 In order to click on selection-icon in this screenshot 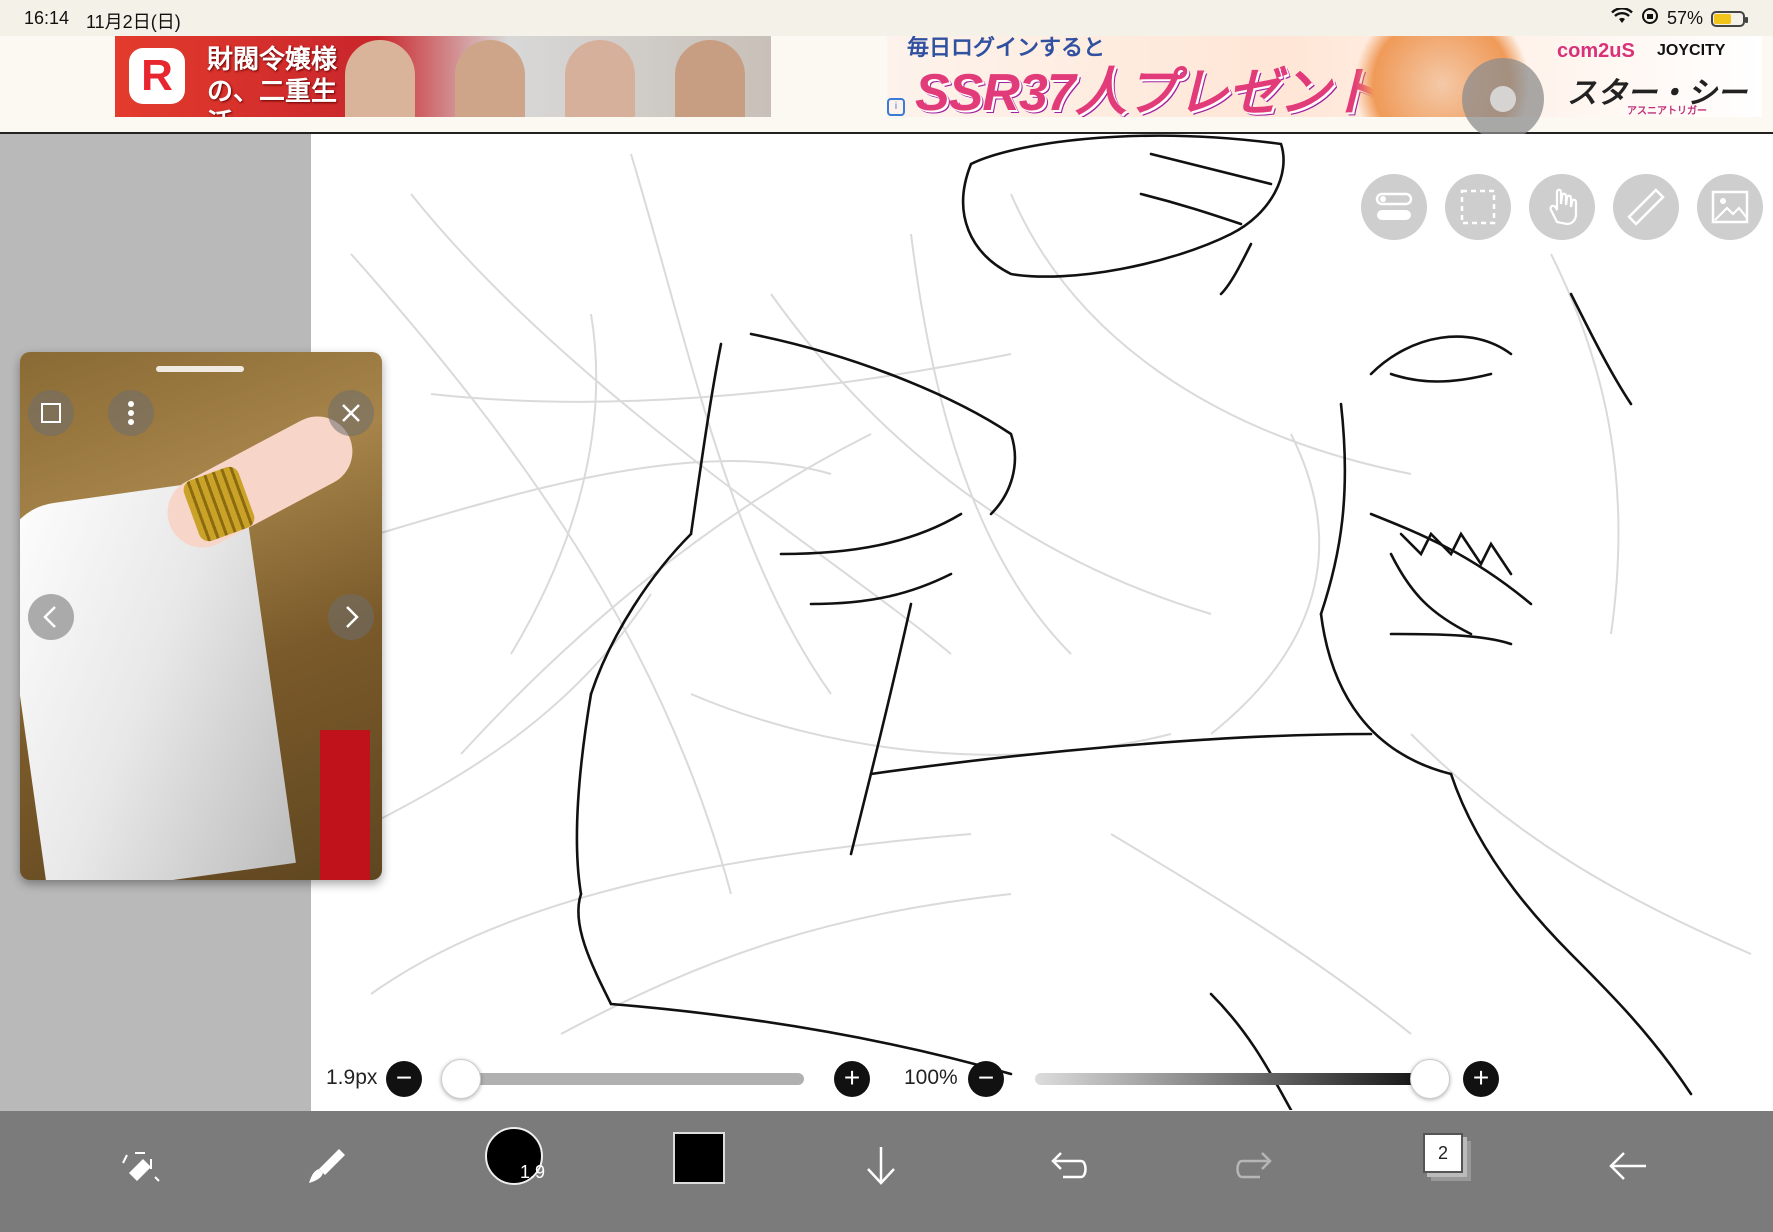, I will do `click(1478, 207)`.